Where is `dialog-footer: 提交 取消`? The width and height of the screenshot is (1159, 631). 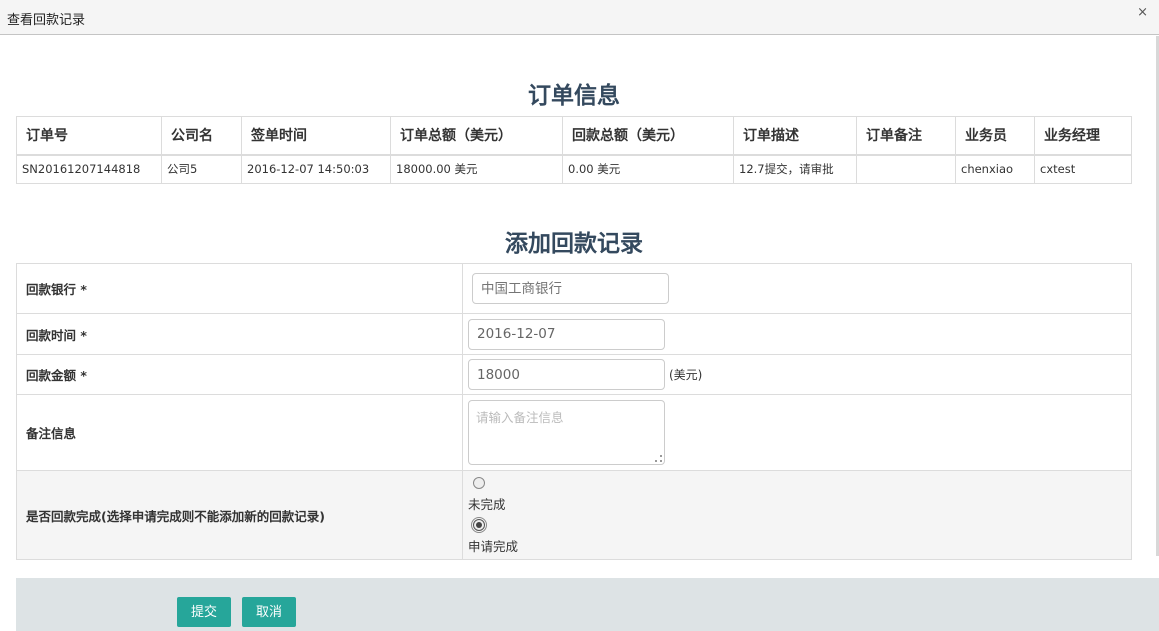 dialog-footer: 提交 取消 is located at coordinates (587, 604).